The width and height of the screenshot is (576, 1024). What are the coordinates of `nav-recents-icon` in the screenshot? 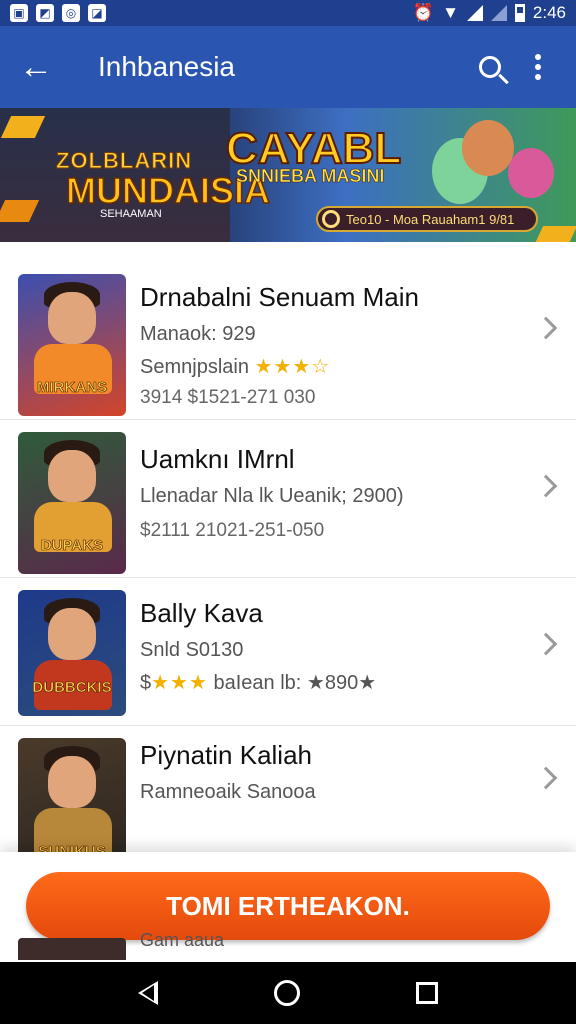 It's located at (427, 993).